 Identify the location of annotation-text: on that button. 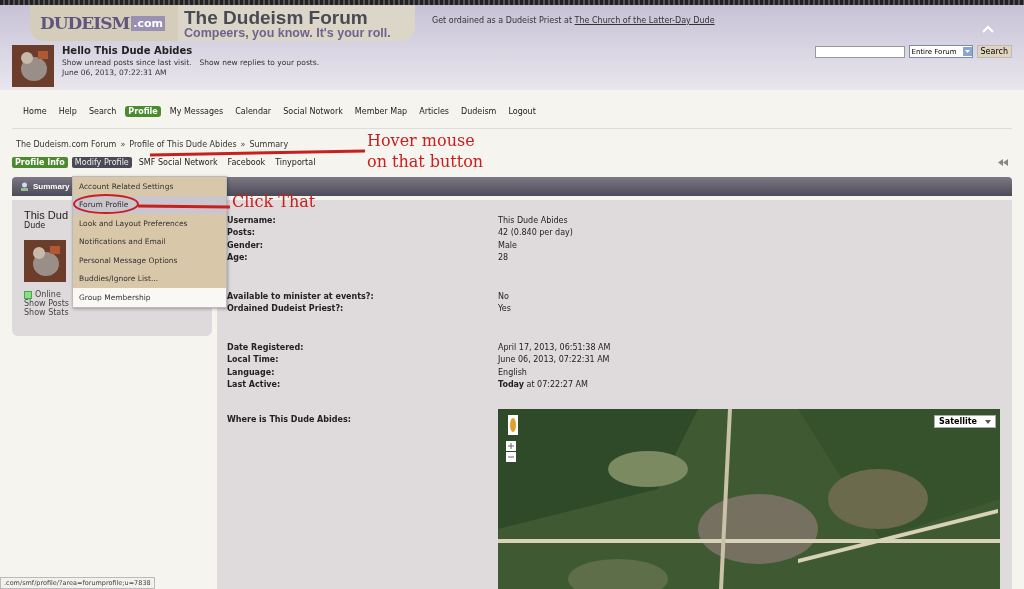
(425, 162).